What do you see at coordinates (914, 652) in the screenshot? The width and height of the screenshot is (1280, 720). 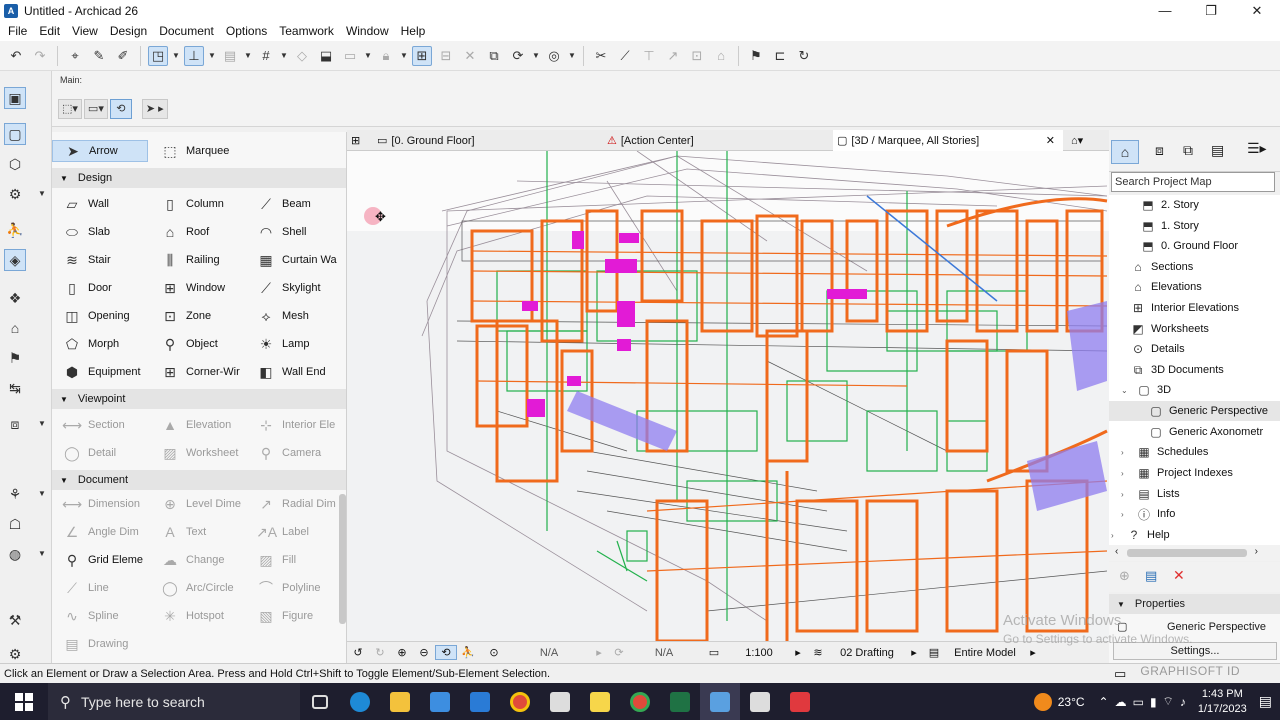 I see `chevron-right-icon: ▸` at bounding box center [914, 652].